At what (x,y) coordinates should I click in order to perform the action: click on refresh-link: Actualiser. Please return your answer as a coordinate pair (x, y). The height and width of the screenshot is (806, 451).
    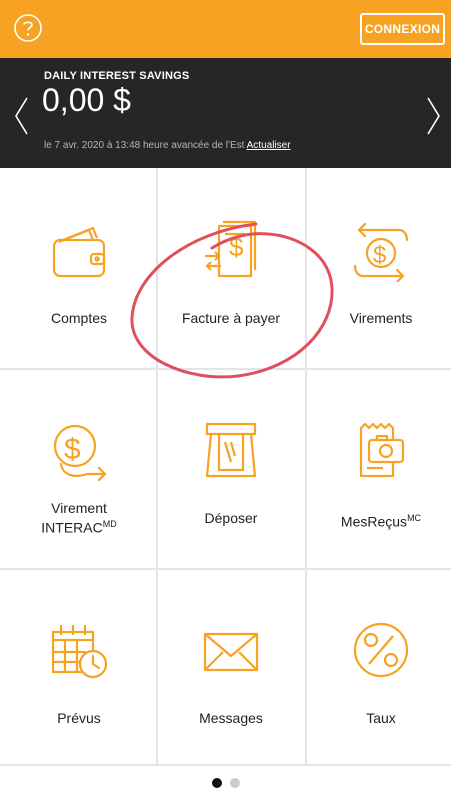
    Looking at the image, I should click on (269, 145).